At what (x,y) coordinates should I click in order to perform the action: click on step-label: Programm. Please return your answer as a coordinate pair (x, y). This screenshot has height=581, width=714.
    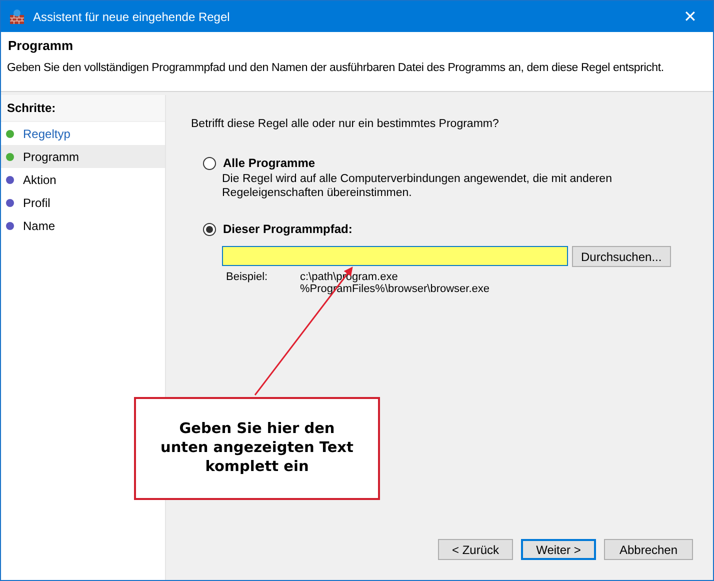
    Looking at the image, I should click on (51, 157).